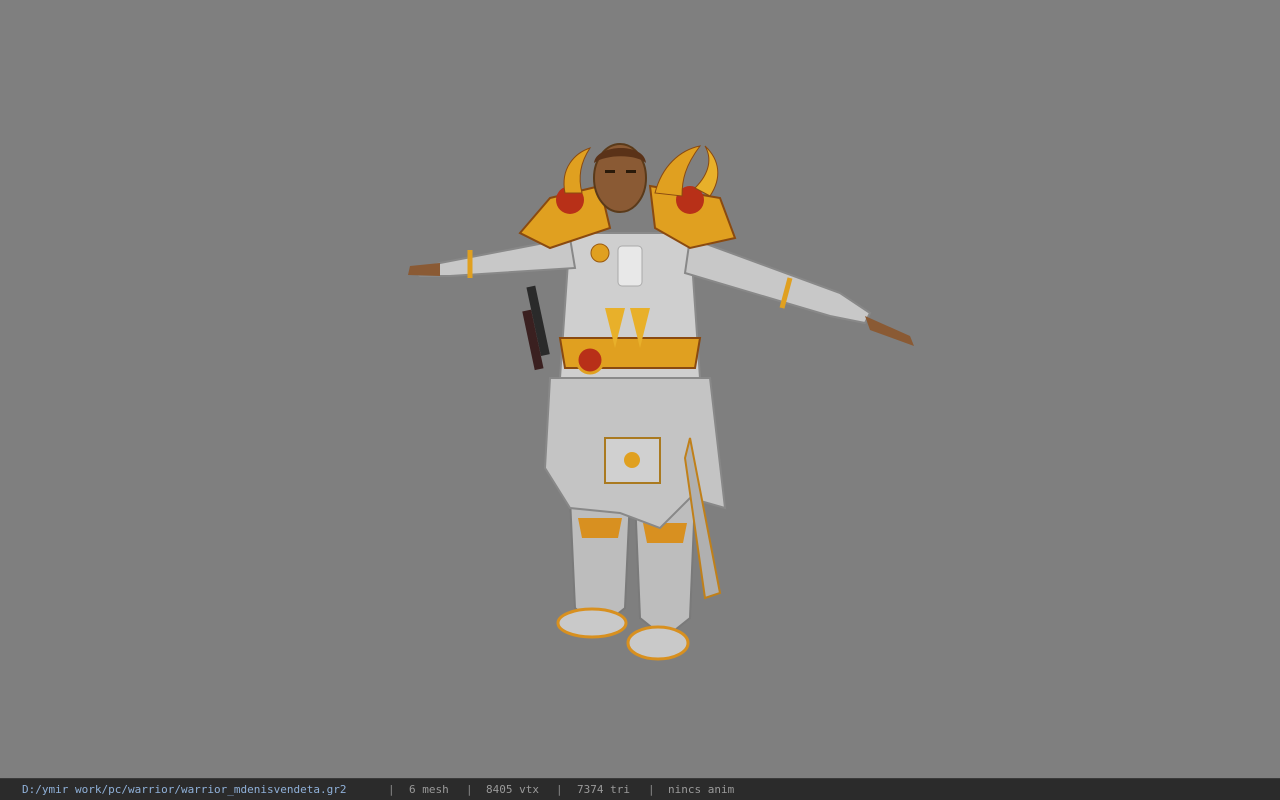 The width and height of the screenshot is (1280, 800). What do you see at coordinates (701, 789) in the screenshot?
I see `animation-status: nincs anim` at bounding box center [701, 789].